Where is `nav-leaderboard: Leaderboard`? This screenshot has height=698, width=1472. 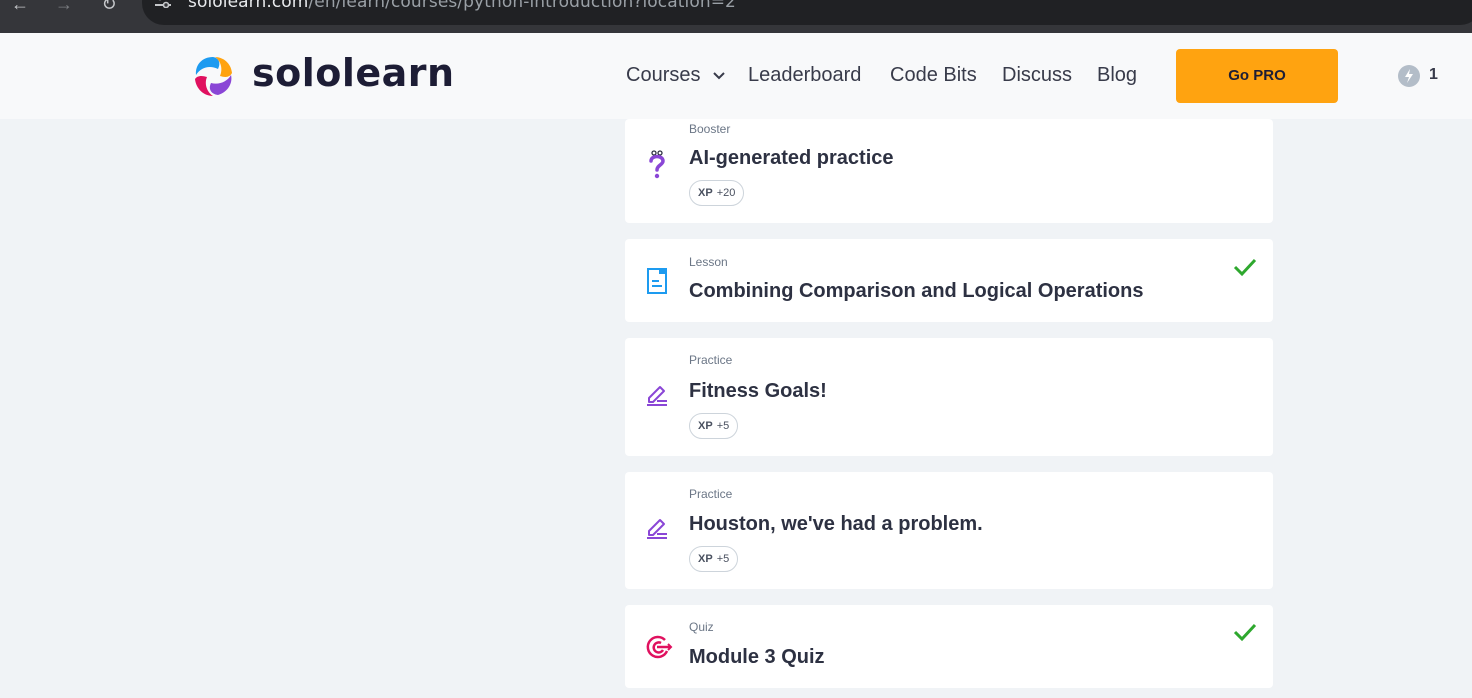 nav-leaderboard: Leaderboard is located at coordinates (804, 75).